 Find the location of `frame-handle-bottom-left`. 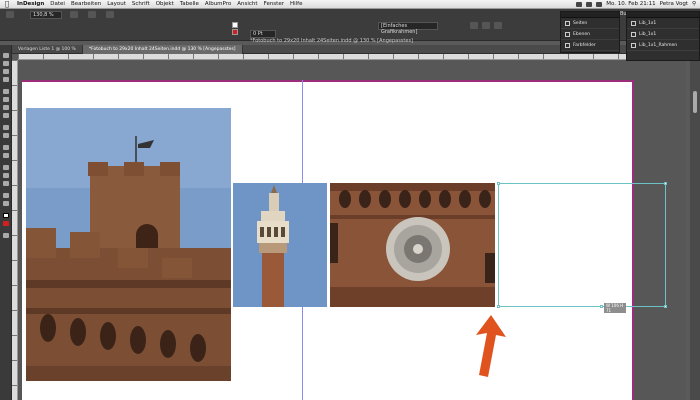

frame-handle-bottom-left is located at coordinates (498, 306).